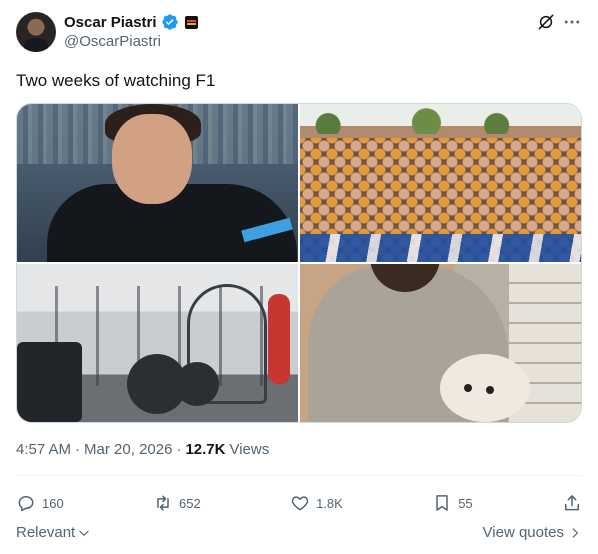 The height and width of the screenshot is (554, 598). I want to click on photo-driver-portrait, so click(157, 183).